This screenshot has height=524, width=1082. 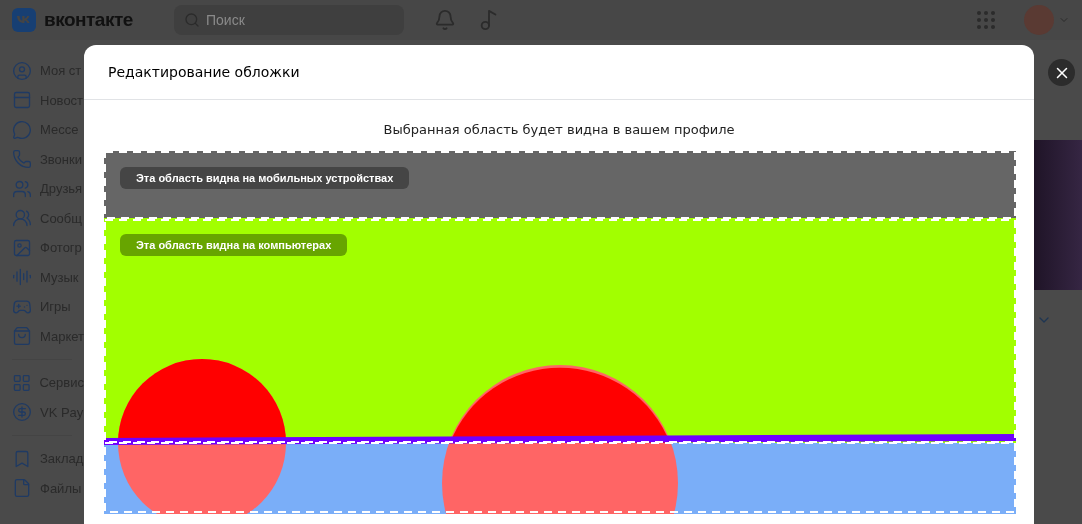 What do you see at coordinates (22, 382) in the screenshot?
I see `grid-icon` at bounding box center [22, 382].